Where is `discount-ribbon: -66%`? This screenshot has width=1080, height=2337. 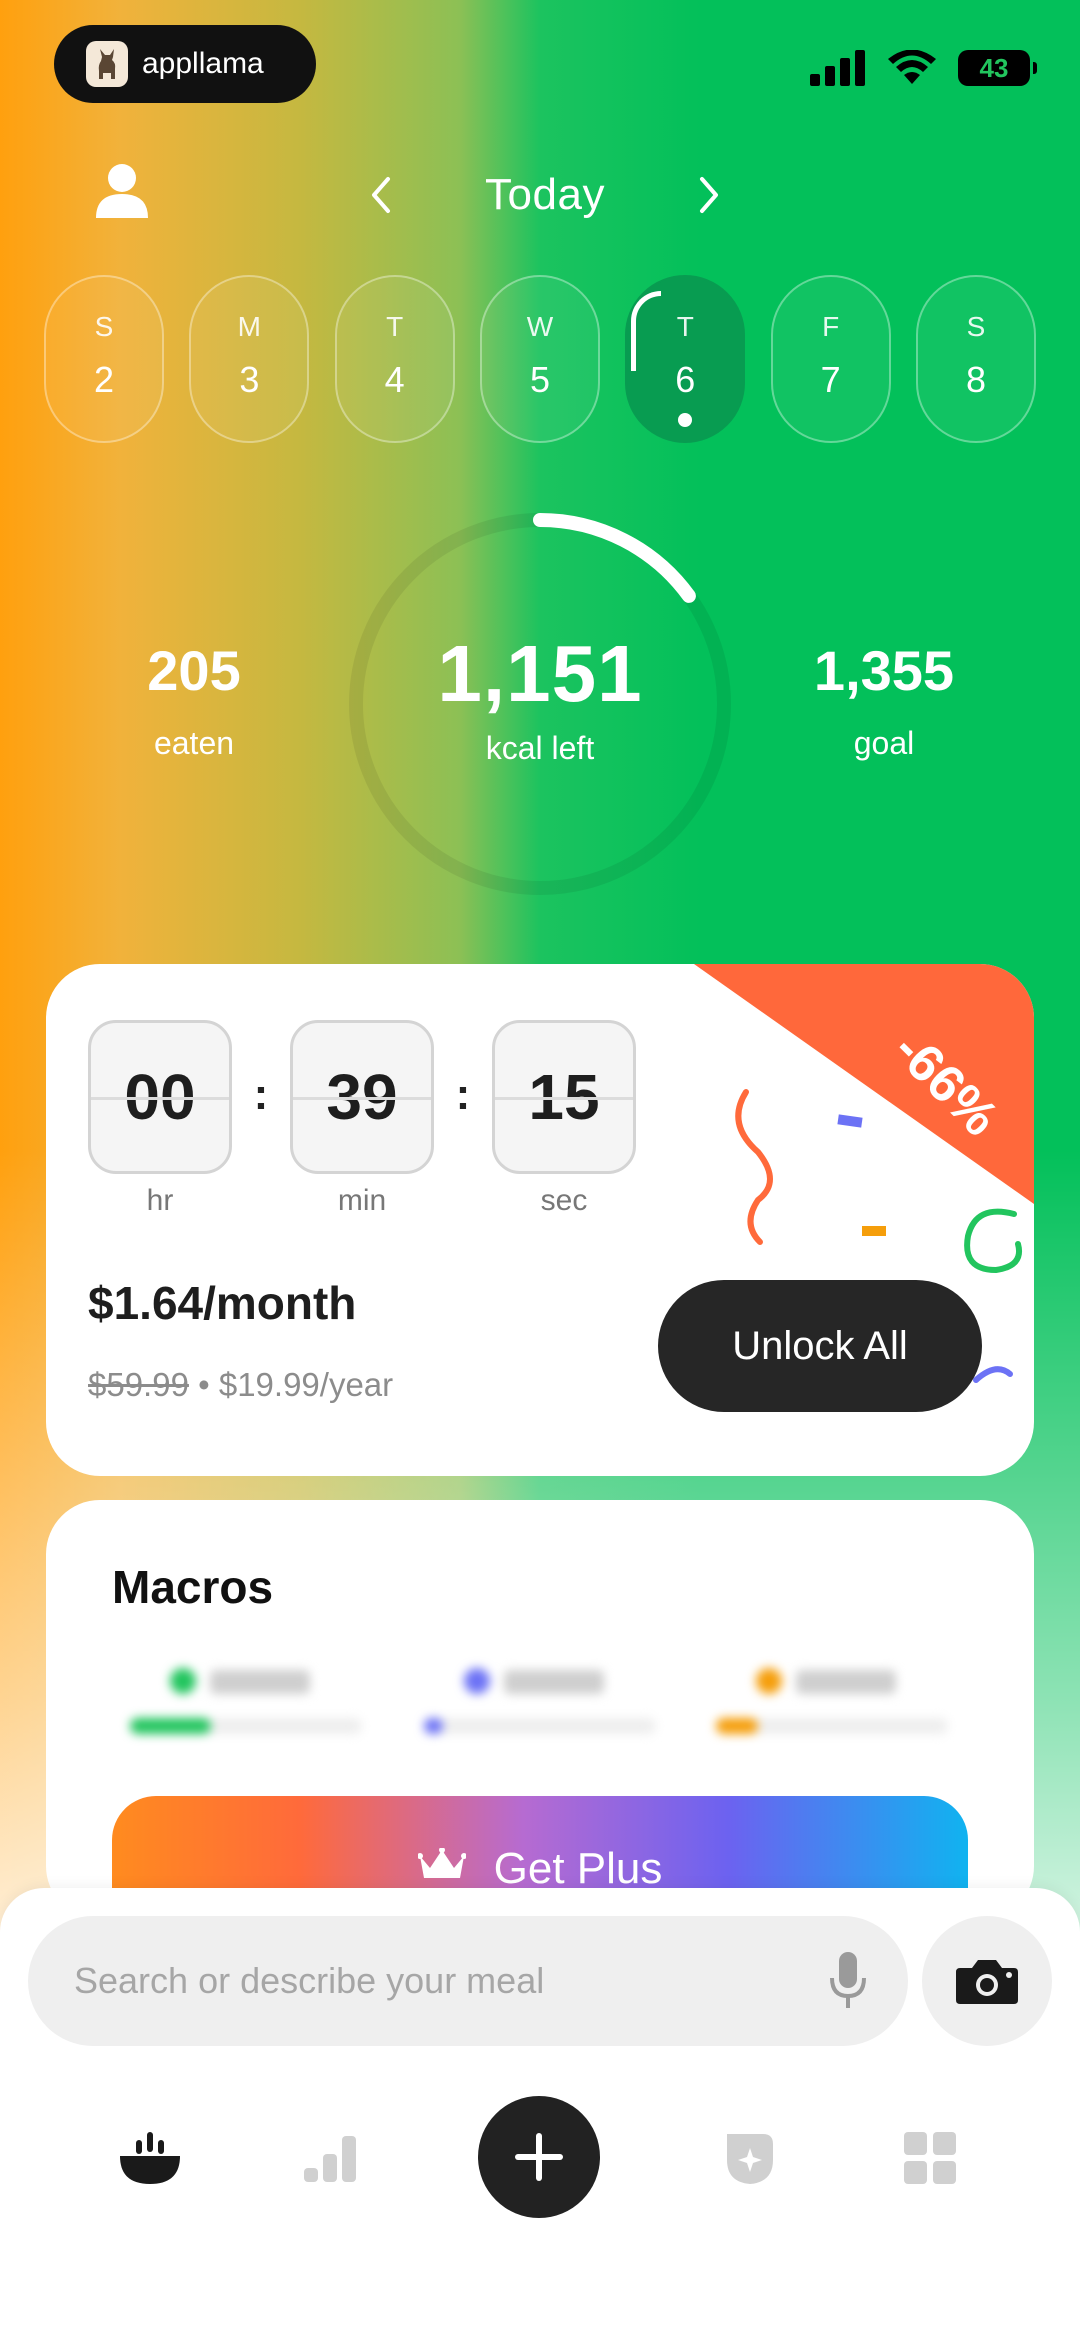 discount-ribbon: -66% is located at coordinates (864, 1134).